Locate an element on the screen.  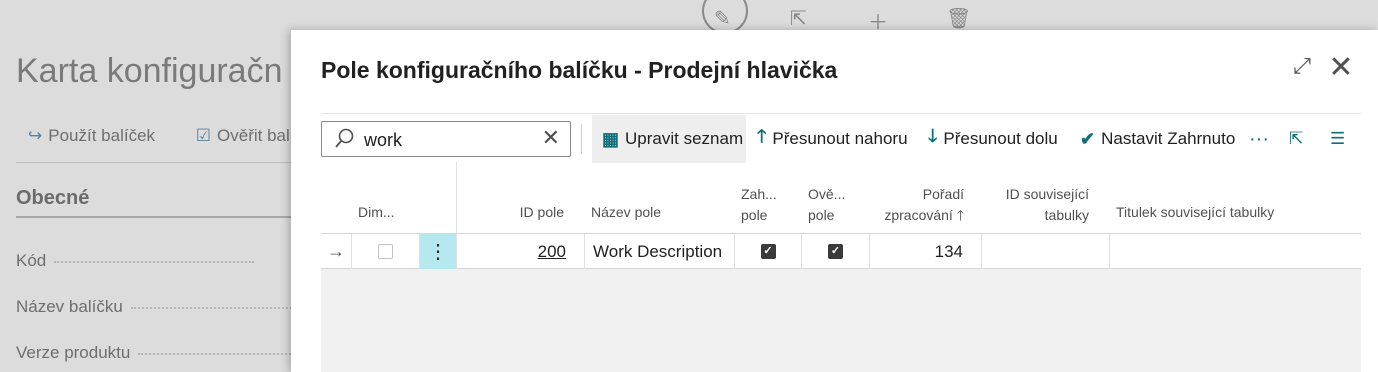
apply-package-label: Použít balíček is located at coordinates (102, 135).